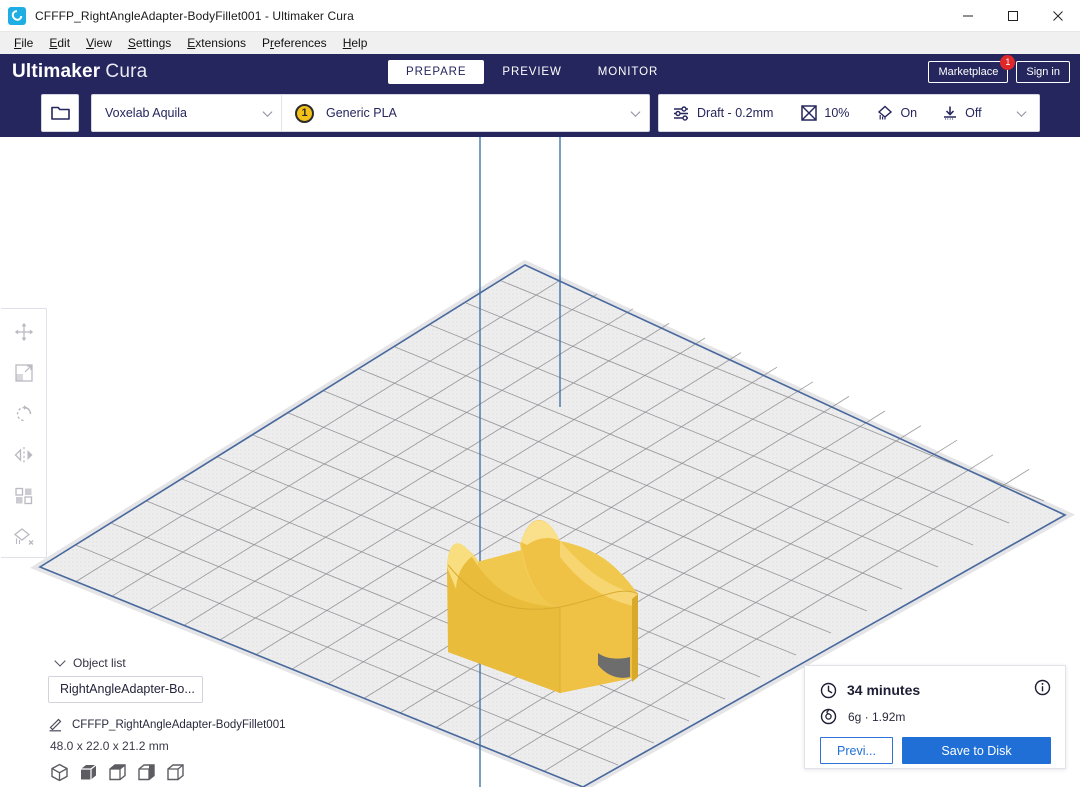  I want to click on cura-logo-icon, so click(17, 15).